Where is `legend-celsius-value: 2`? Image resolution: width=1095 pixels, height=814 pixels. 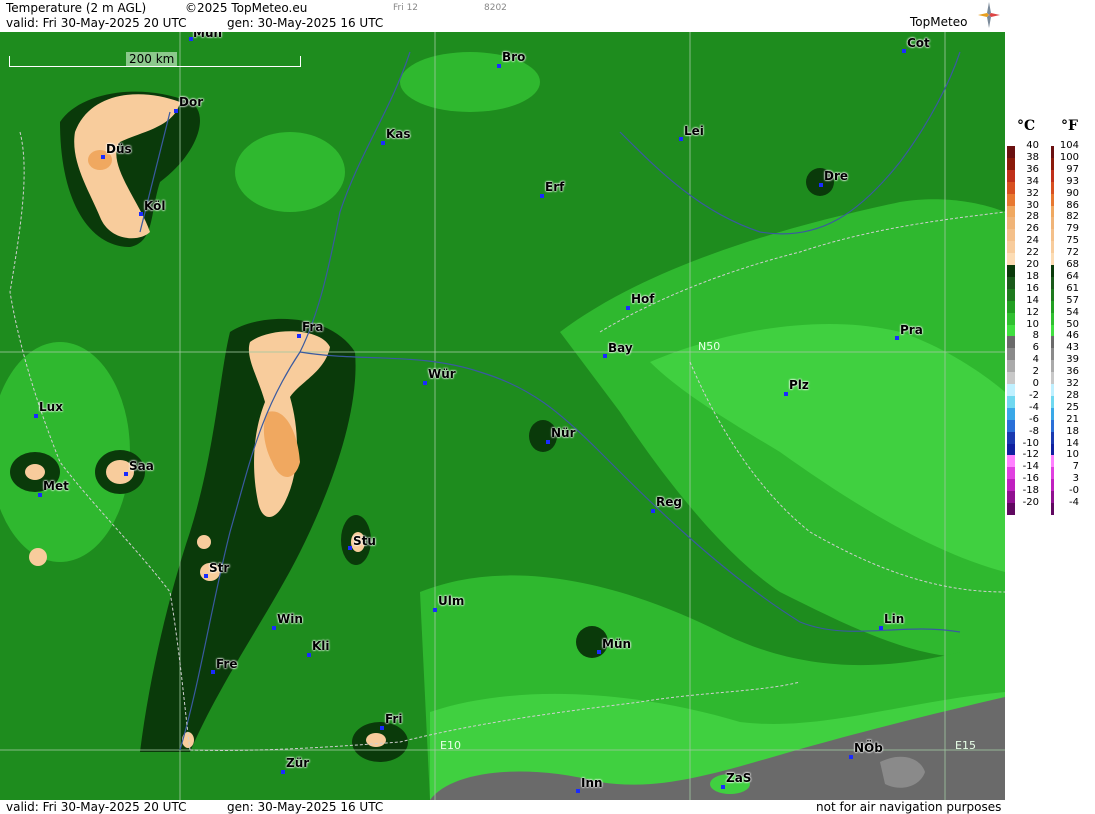
legend-celsius-value: 2 is located at coordinates (1035, 372).